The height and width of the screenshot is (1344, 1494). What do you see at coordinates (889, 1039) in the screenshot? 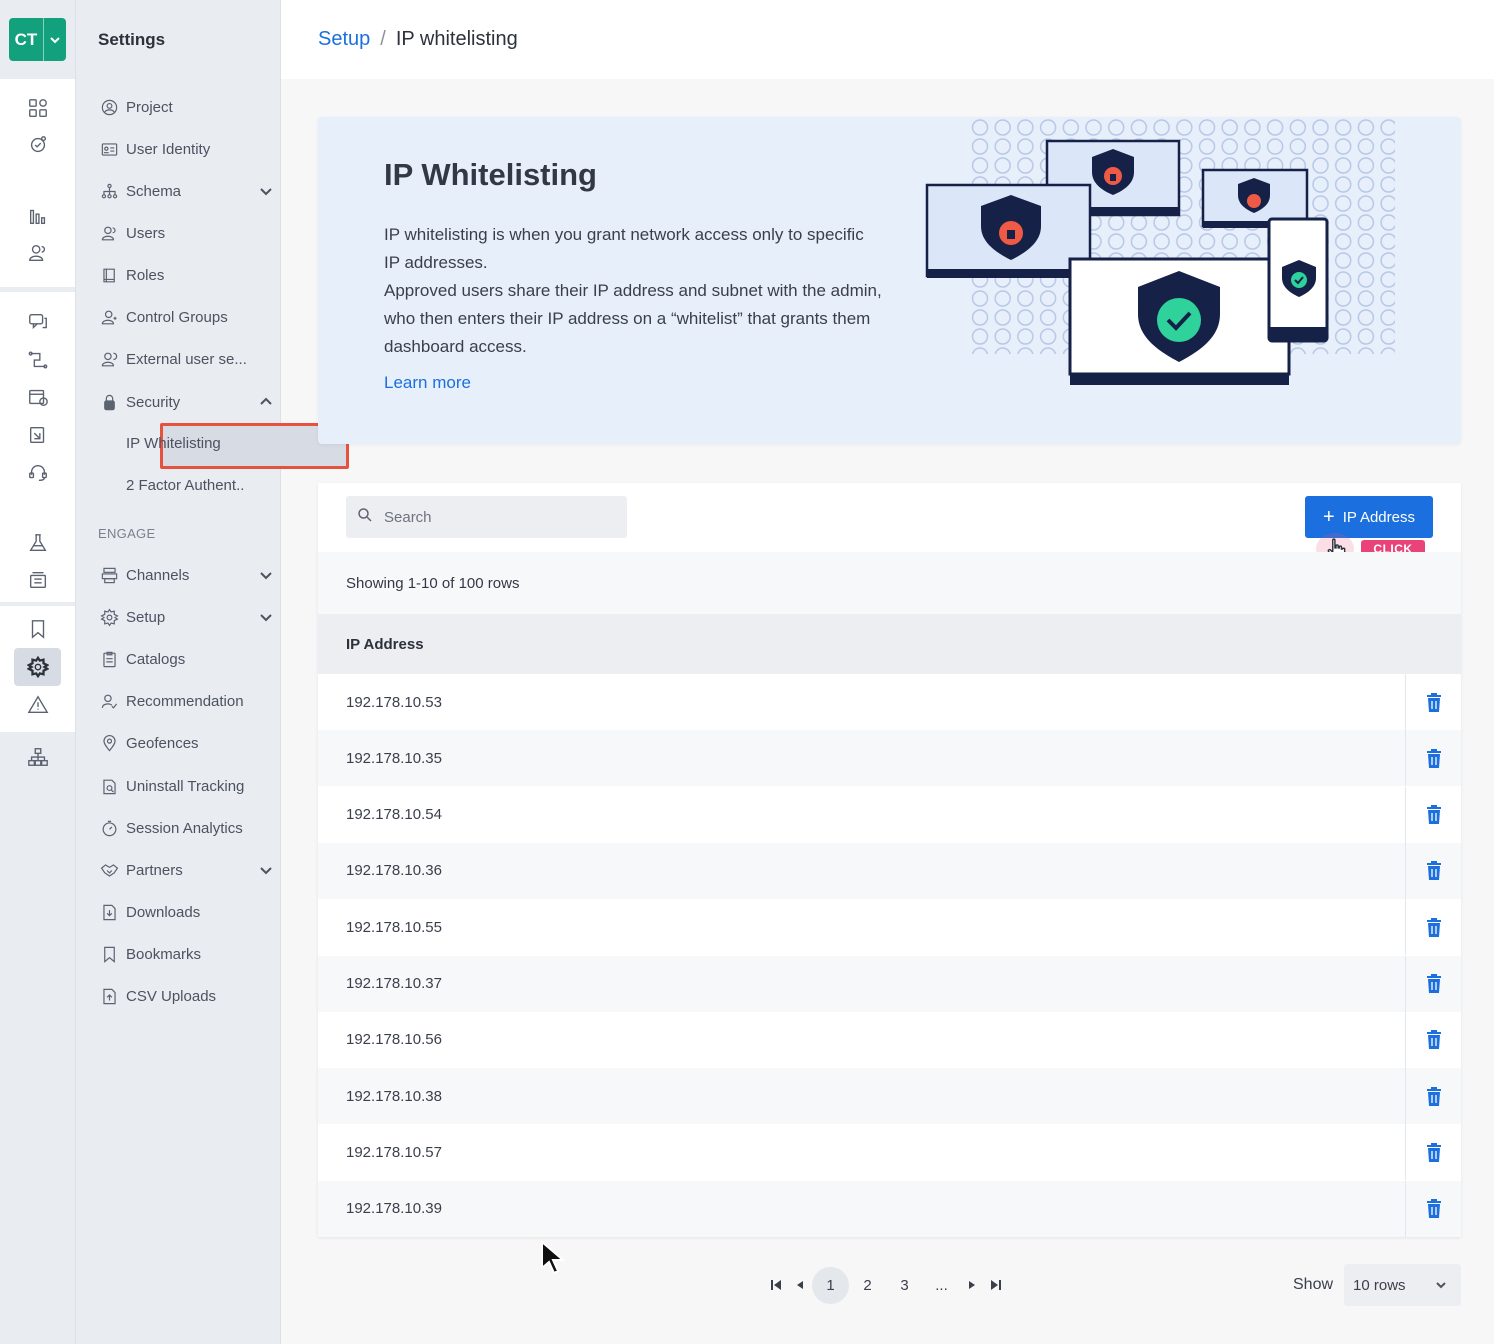
I see `table-row: 192.178.10.56` at bounding box center [889, 1039].